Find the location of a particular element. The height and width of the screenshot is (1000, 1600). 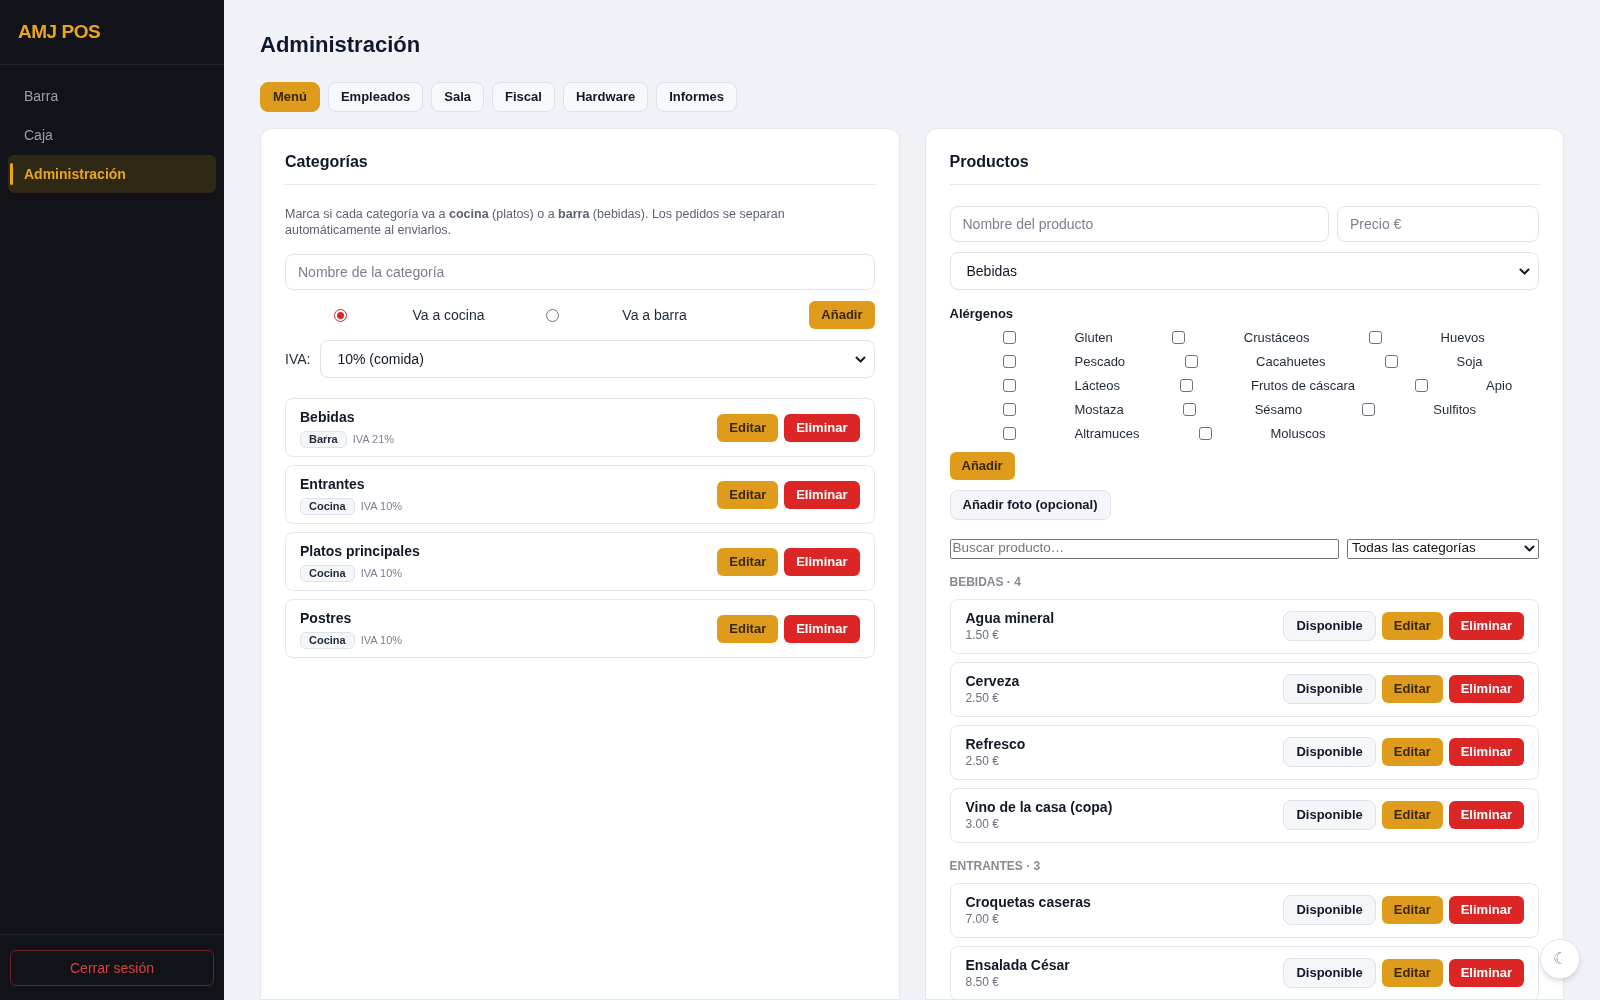

allergen-label: Frutos de cáscara is located at coordinates (1303, 385).